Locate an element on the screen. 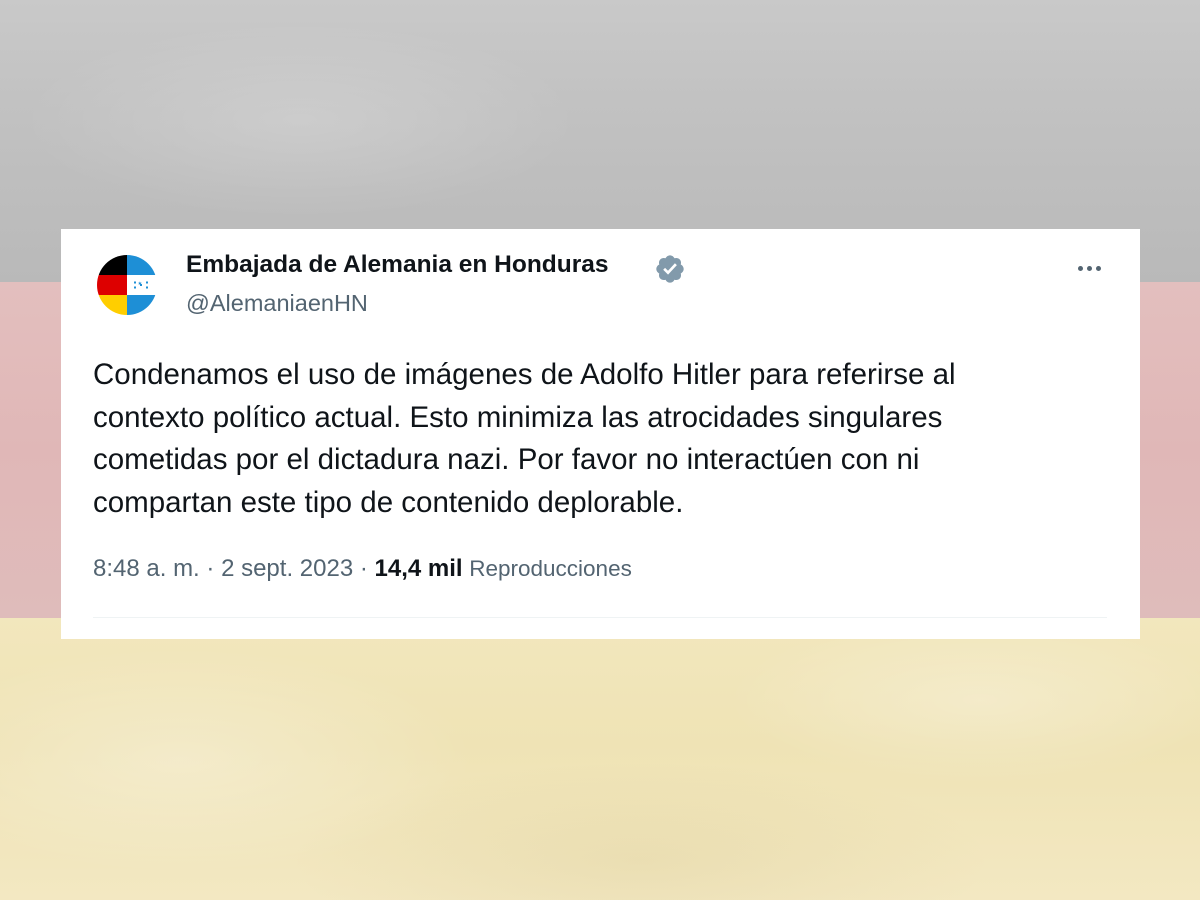  tweet-date: 2 sept. 2023 is located at coordinates (287, 568).